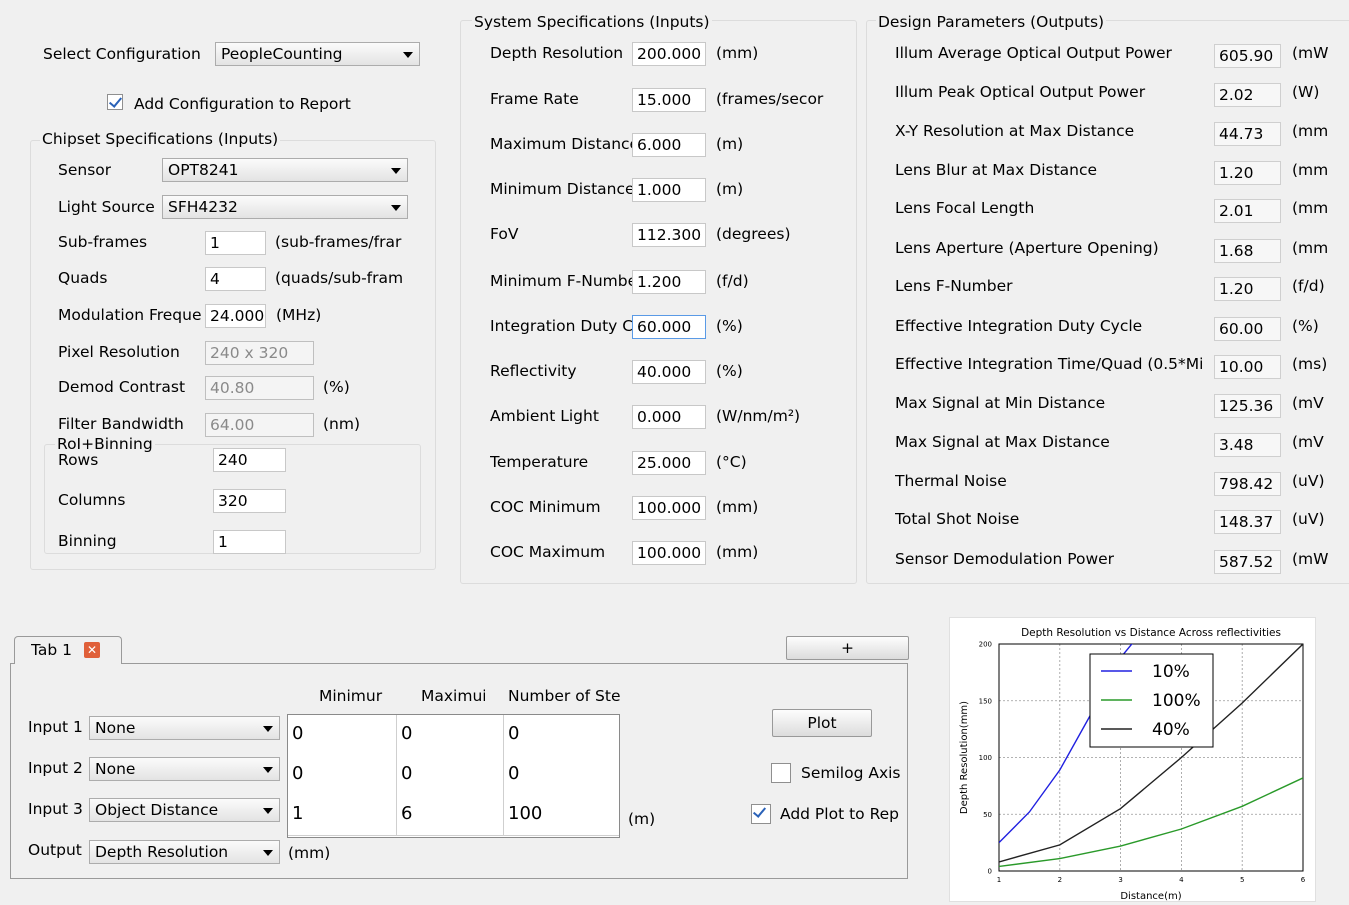 The width and height of the screenshot is (1349, 905). What do you see at coordinates (822, 723) in the screenshot?
I see `plot-button: Plot` at bounding box center [822, 723].